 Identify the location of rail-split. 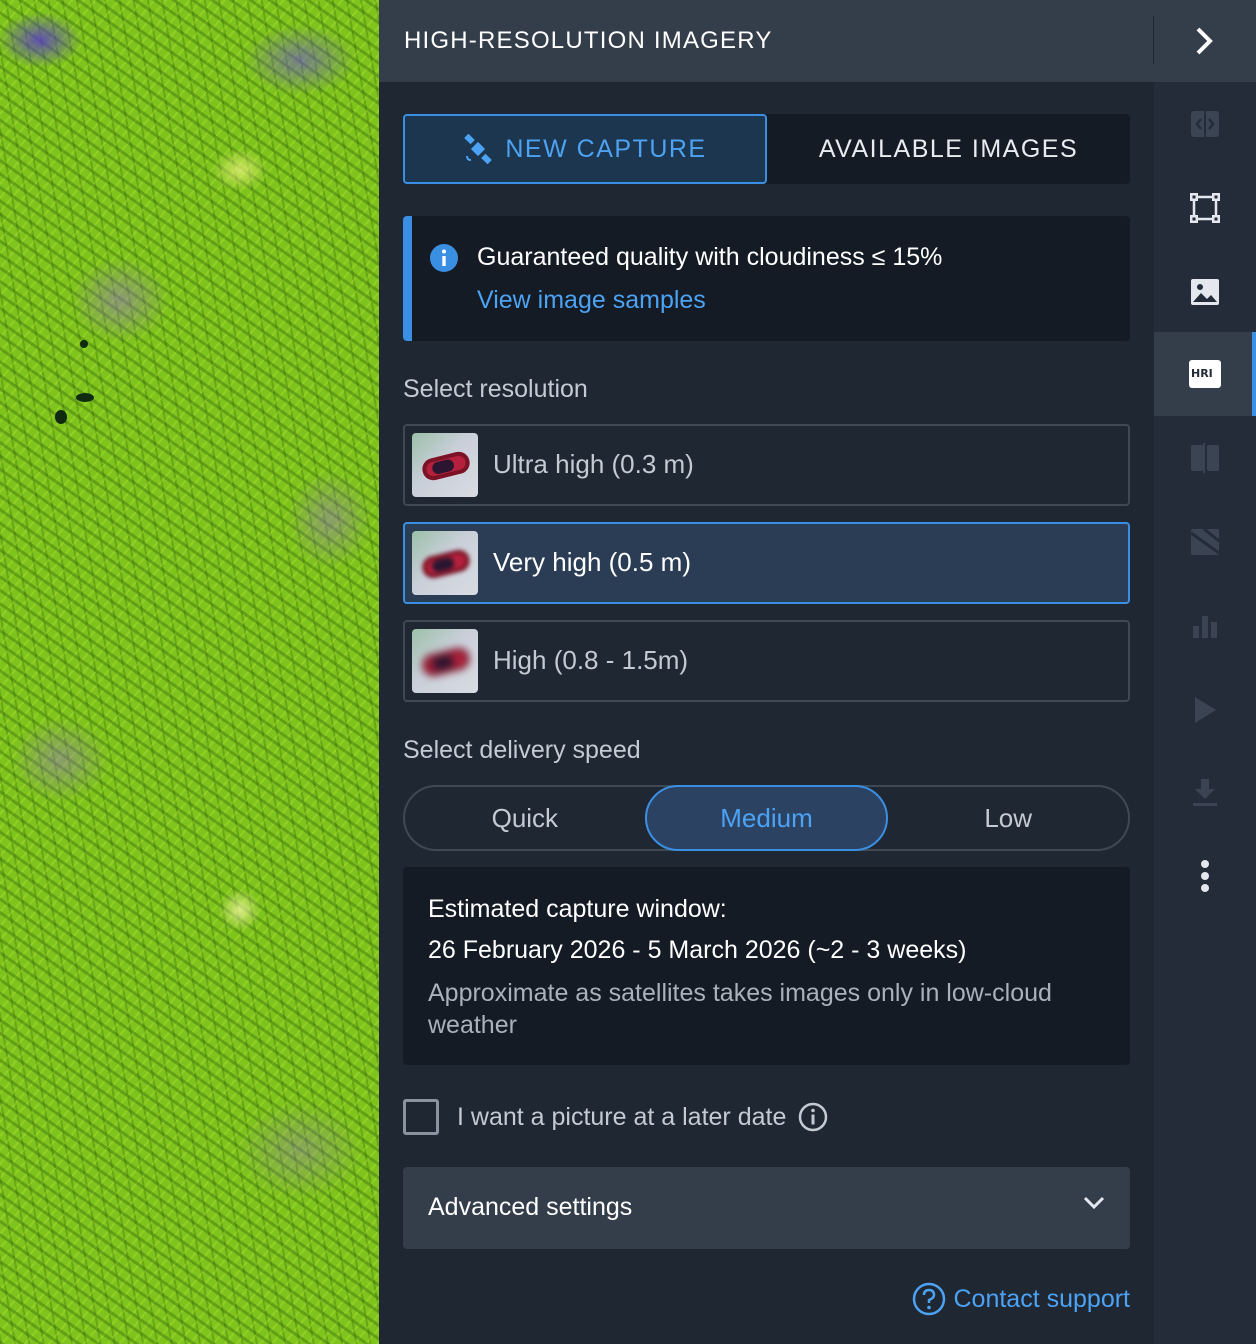
(1205, 458).